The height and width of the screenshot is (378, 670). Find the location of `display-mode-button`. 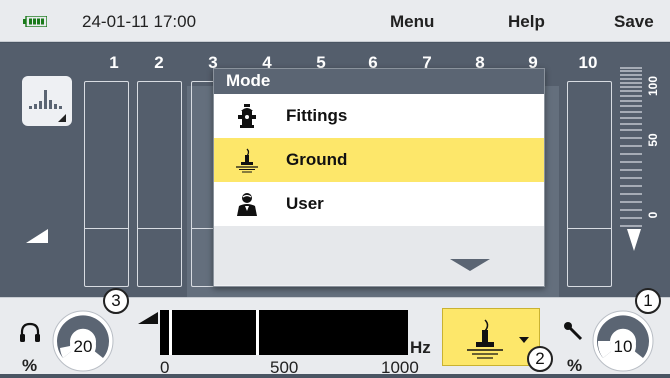

display-mode-button is located at coordinates (47, 101).